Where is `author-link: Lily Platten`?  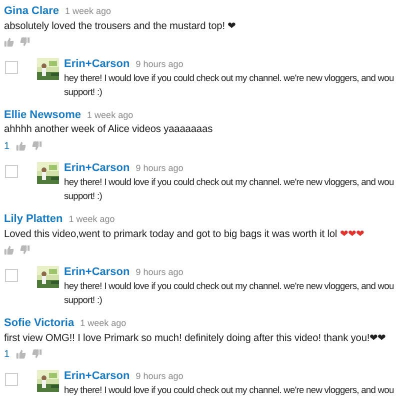 author-link: Lily Platten is located at coordinates (33, 219).